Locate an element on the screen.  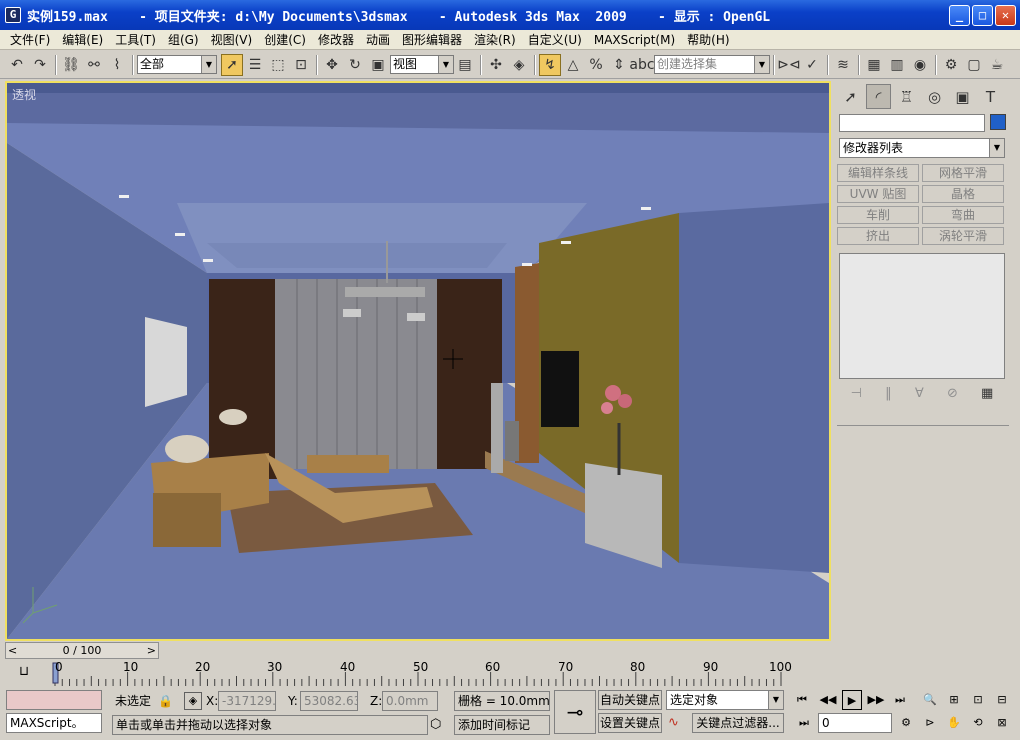
utilities-tab-icon: T is located at coordinates (990, 96).